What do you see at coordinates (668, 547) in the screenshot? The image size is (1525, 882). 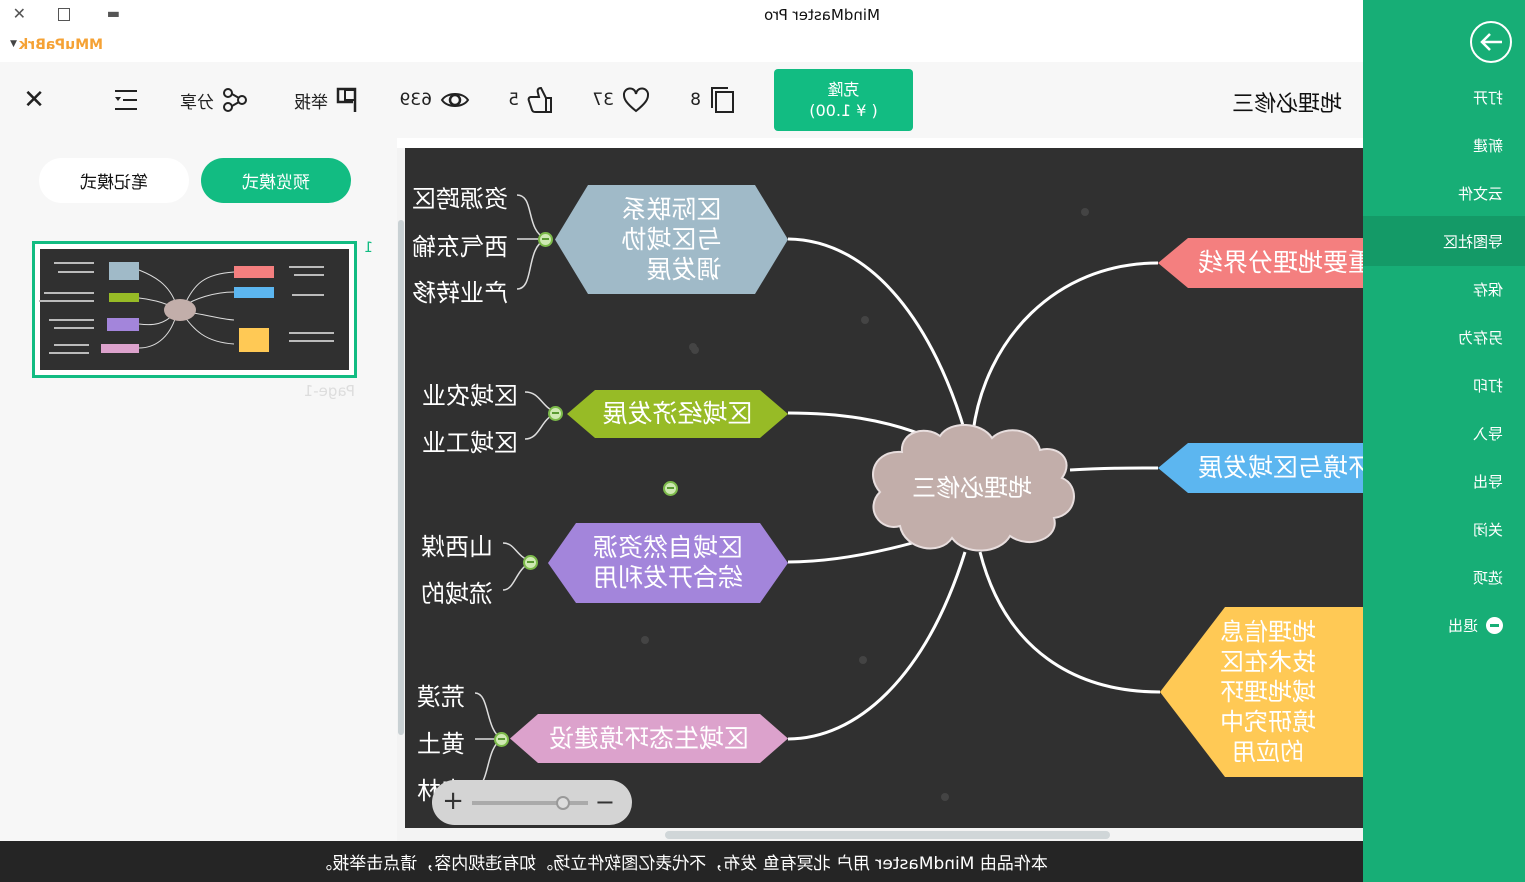 I see `topic-line: 区域自然资源` at bounding box center [668, 547].